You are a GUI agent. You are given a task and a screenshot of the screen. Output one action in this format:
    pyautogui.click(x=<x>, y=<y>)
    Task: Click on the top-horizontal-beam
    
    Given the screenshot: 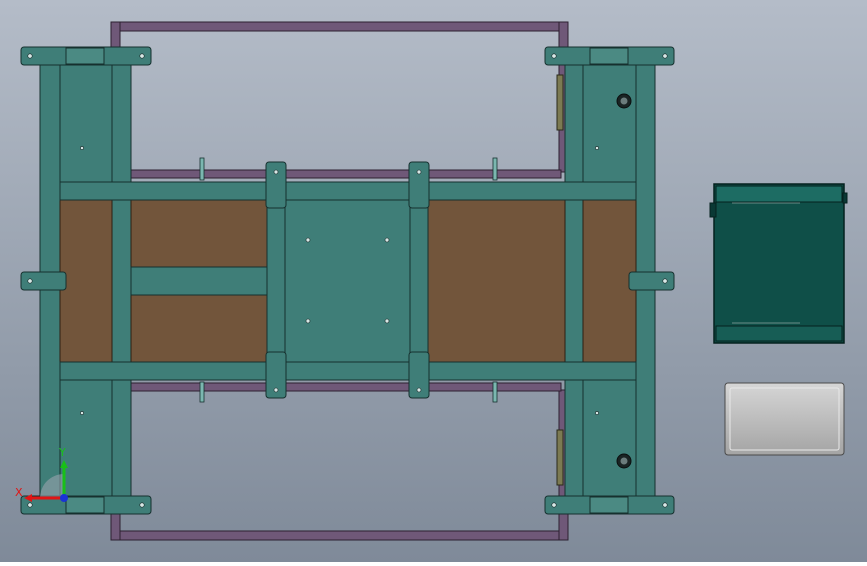 What is the action you would take?
    pyautogui.click(x=348, y=191)
    